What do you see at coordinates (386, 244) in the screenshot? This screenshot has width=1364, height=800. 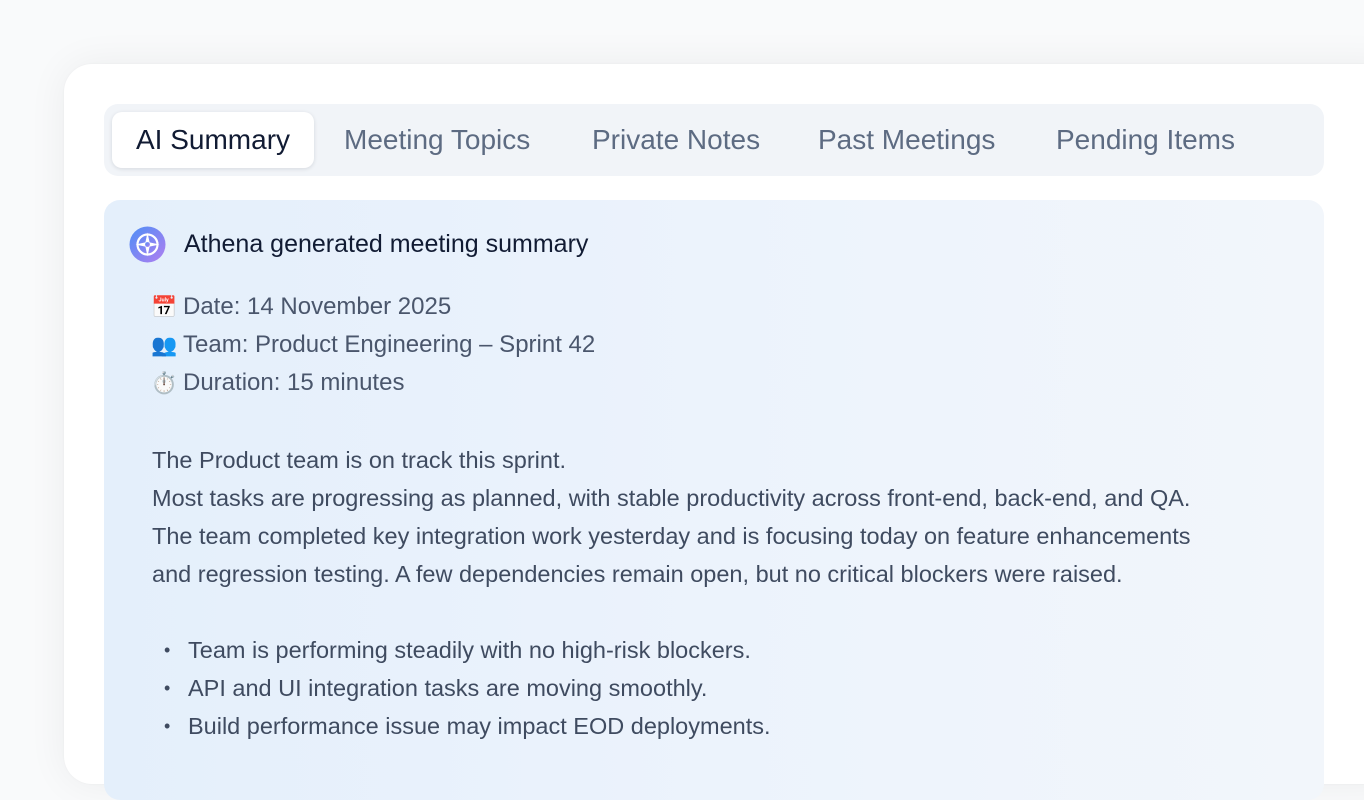 I see `summary-title: Athena generated meeting summary` at bounding box center [386, 244].